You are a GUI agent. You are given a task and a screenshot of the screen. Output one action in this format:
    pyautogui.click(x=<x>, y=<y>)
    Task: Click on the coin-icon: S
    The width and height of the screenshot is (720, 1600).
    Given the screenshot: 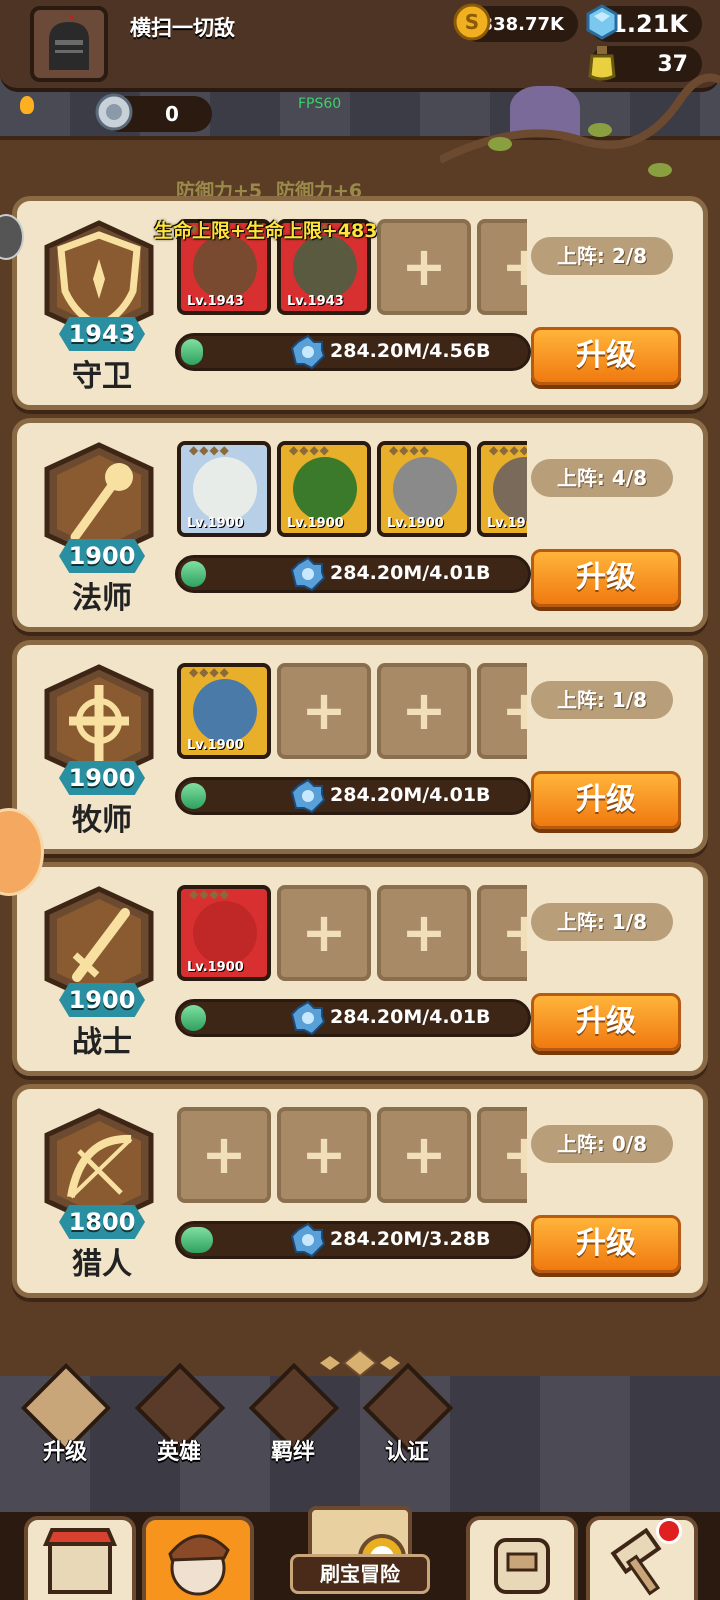 What is the action you would take?
    pyautogui.click(x=472, y=22)
    